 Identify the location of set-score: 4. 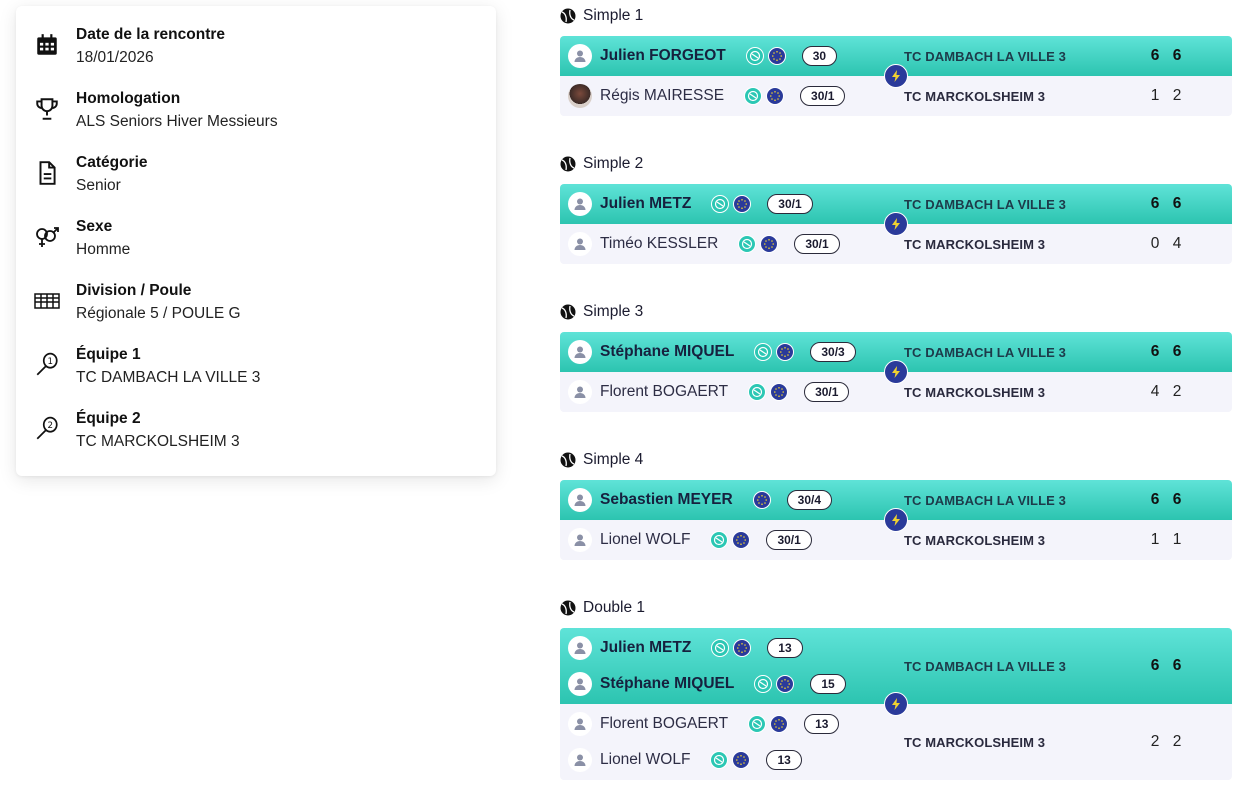
(1155, 391).